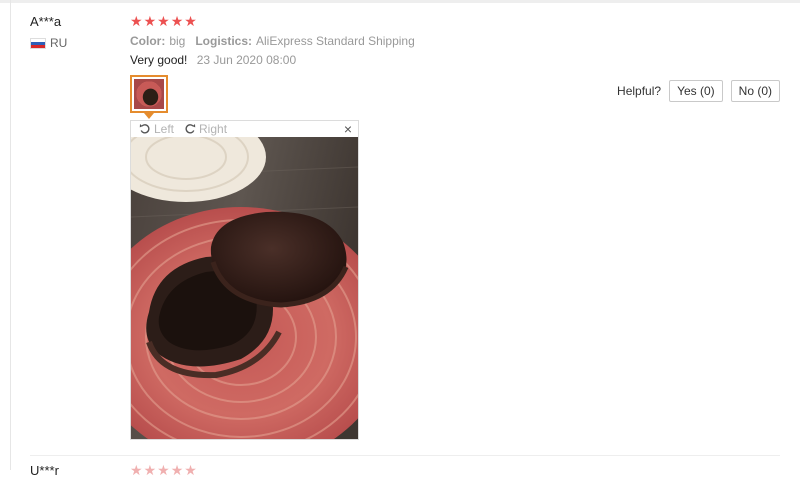  I want to click on review-photo-thumbnail, so click(149, 94).